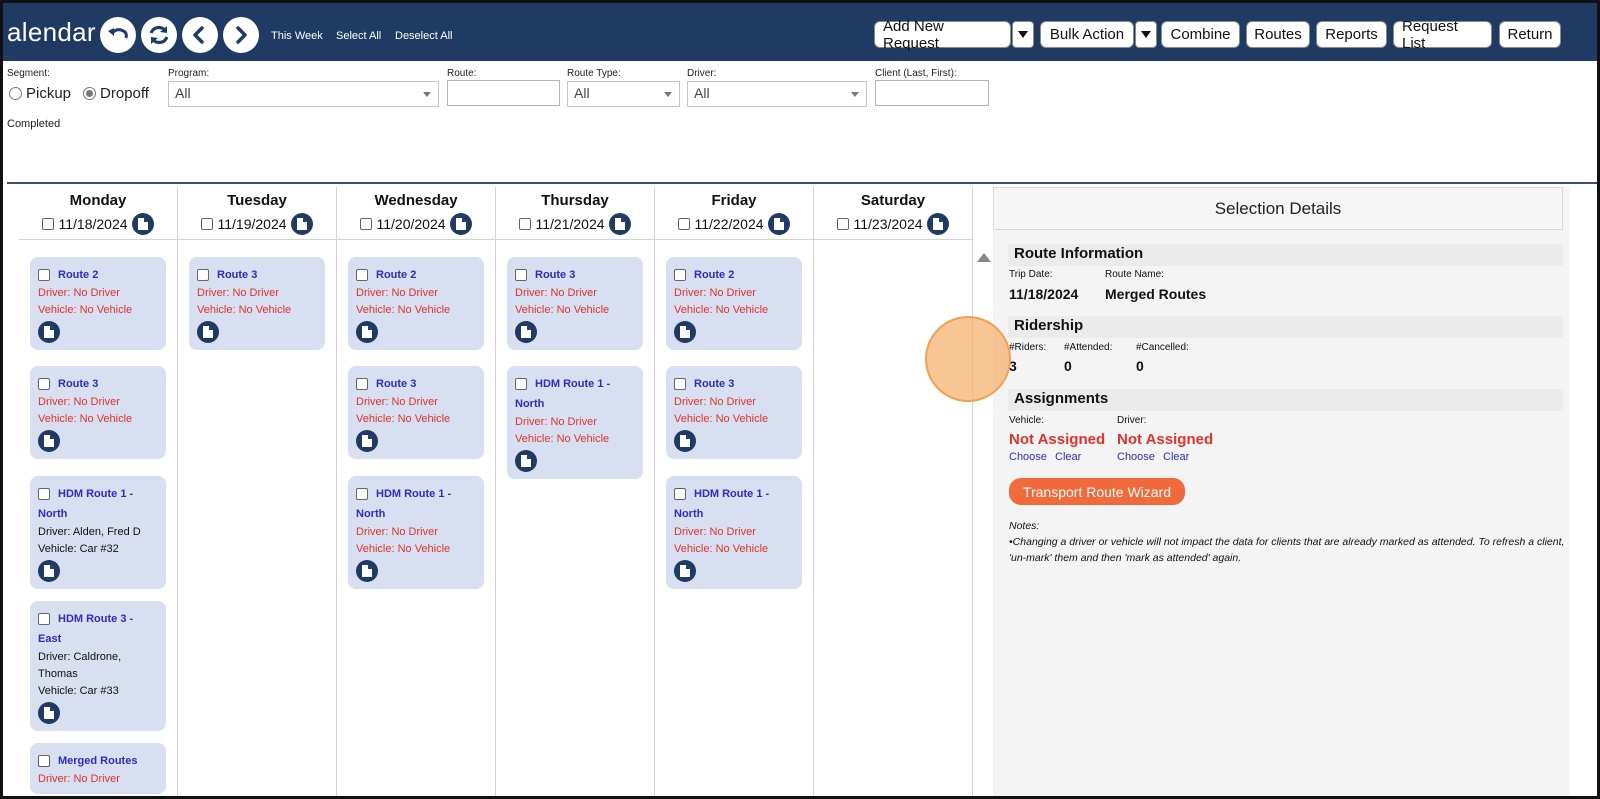 This screenshot has height=799, width=1600. I want to click on dropoff-radio, so click(90, 93).